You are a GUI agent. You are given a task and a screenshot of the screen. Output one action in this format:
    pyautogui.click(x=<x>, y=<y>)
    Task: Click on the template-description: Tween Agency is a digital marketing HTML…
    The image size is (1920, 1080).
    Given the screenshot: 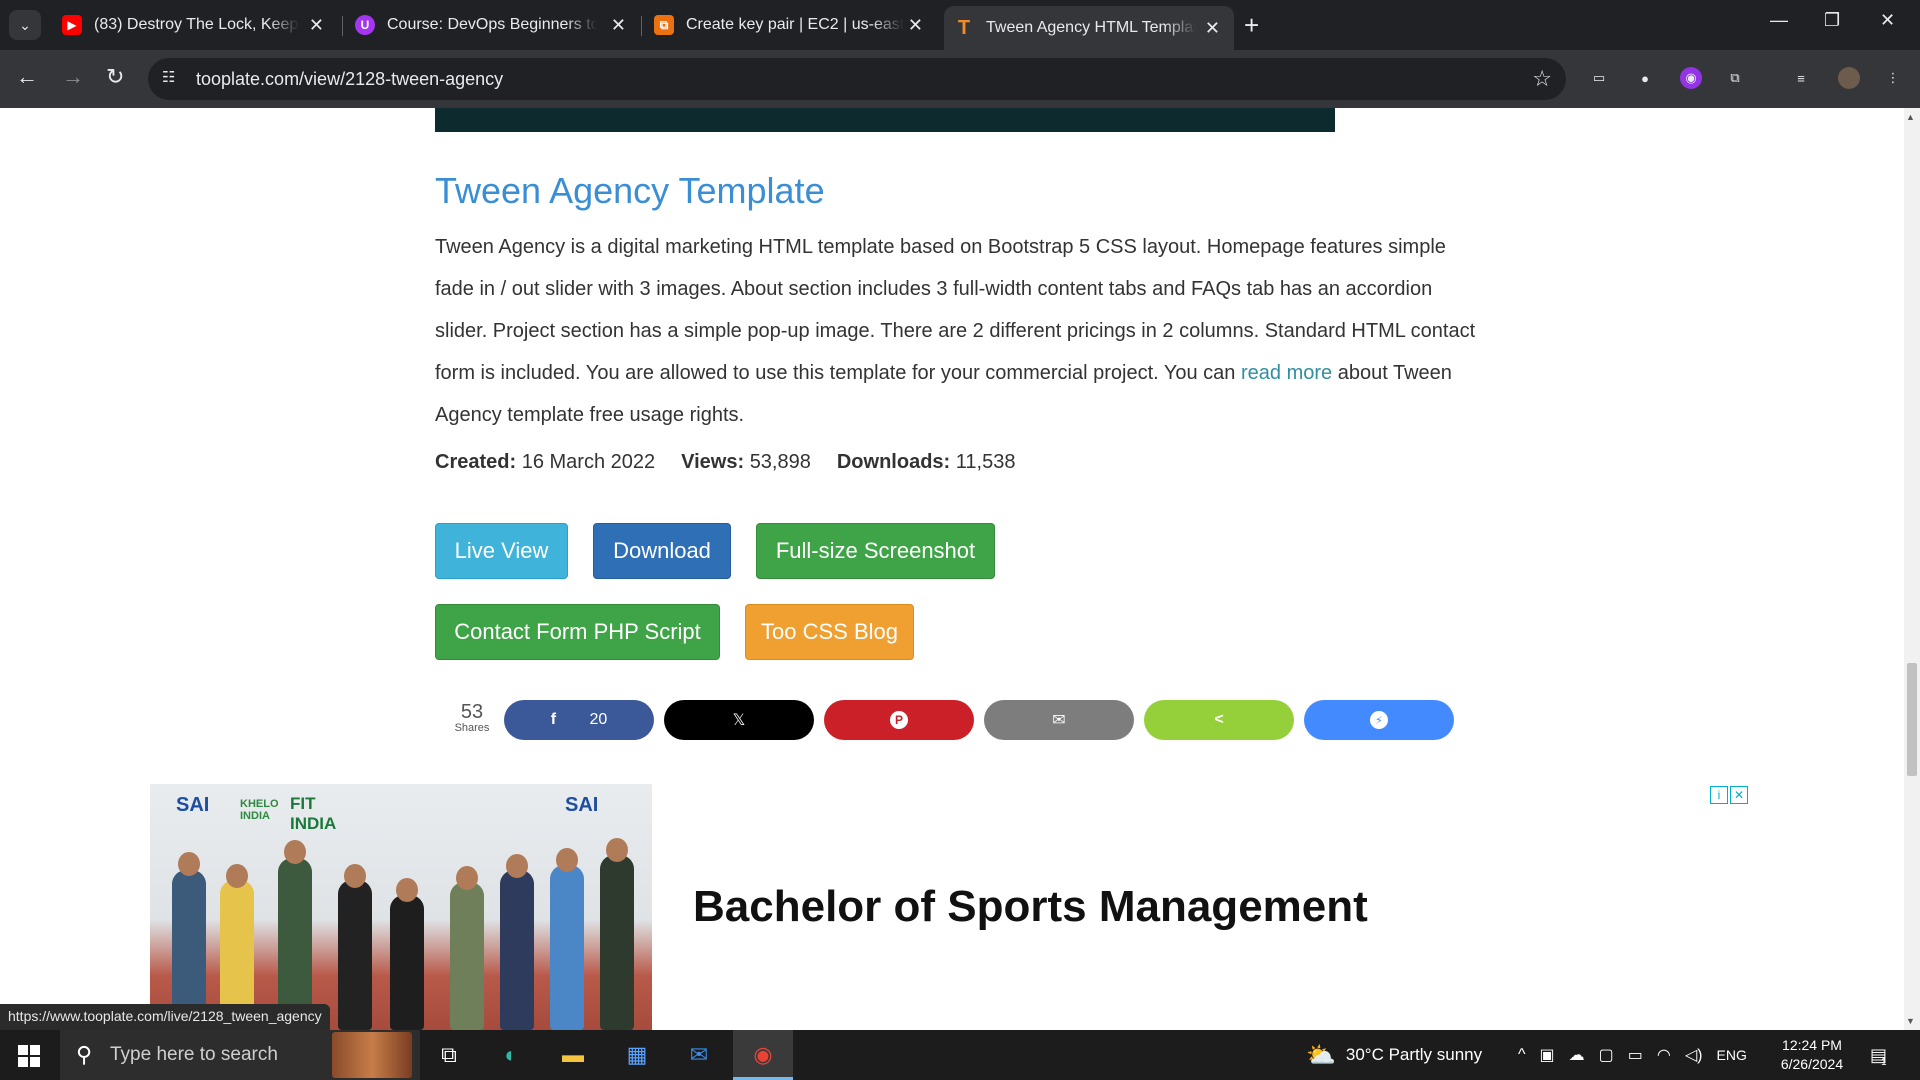 What is the action you would take?
    pyautogui.click(x=960, y=331)
    